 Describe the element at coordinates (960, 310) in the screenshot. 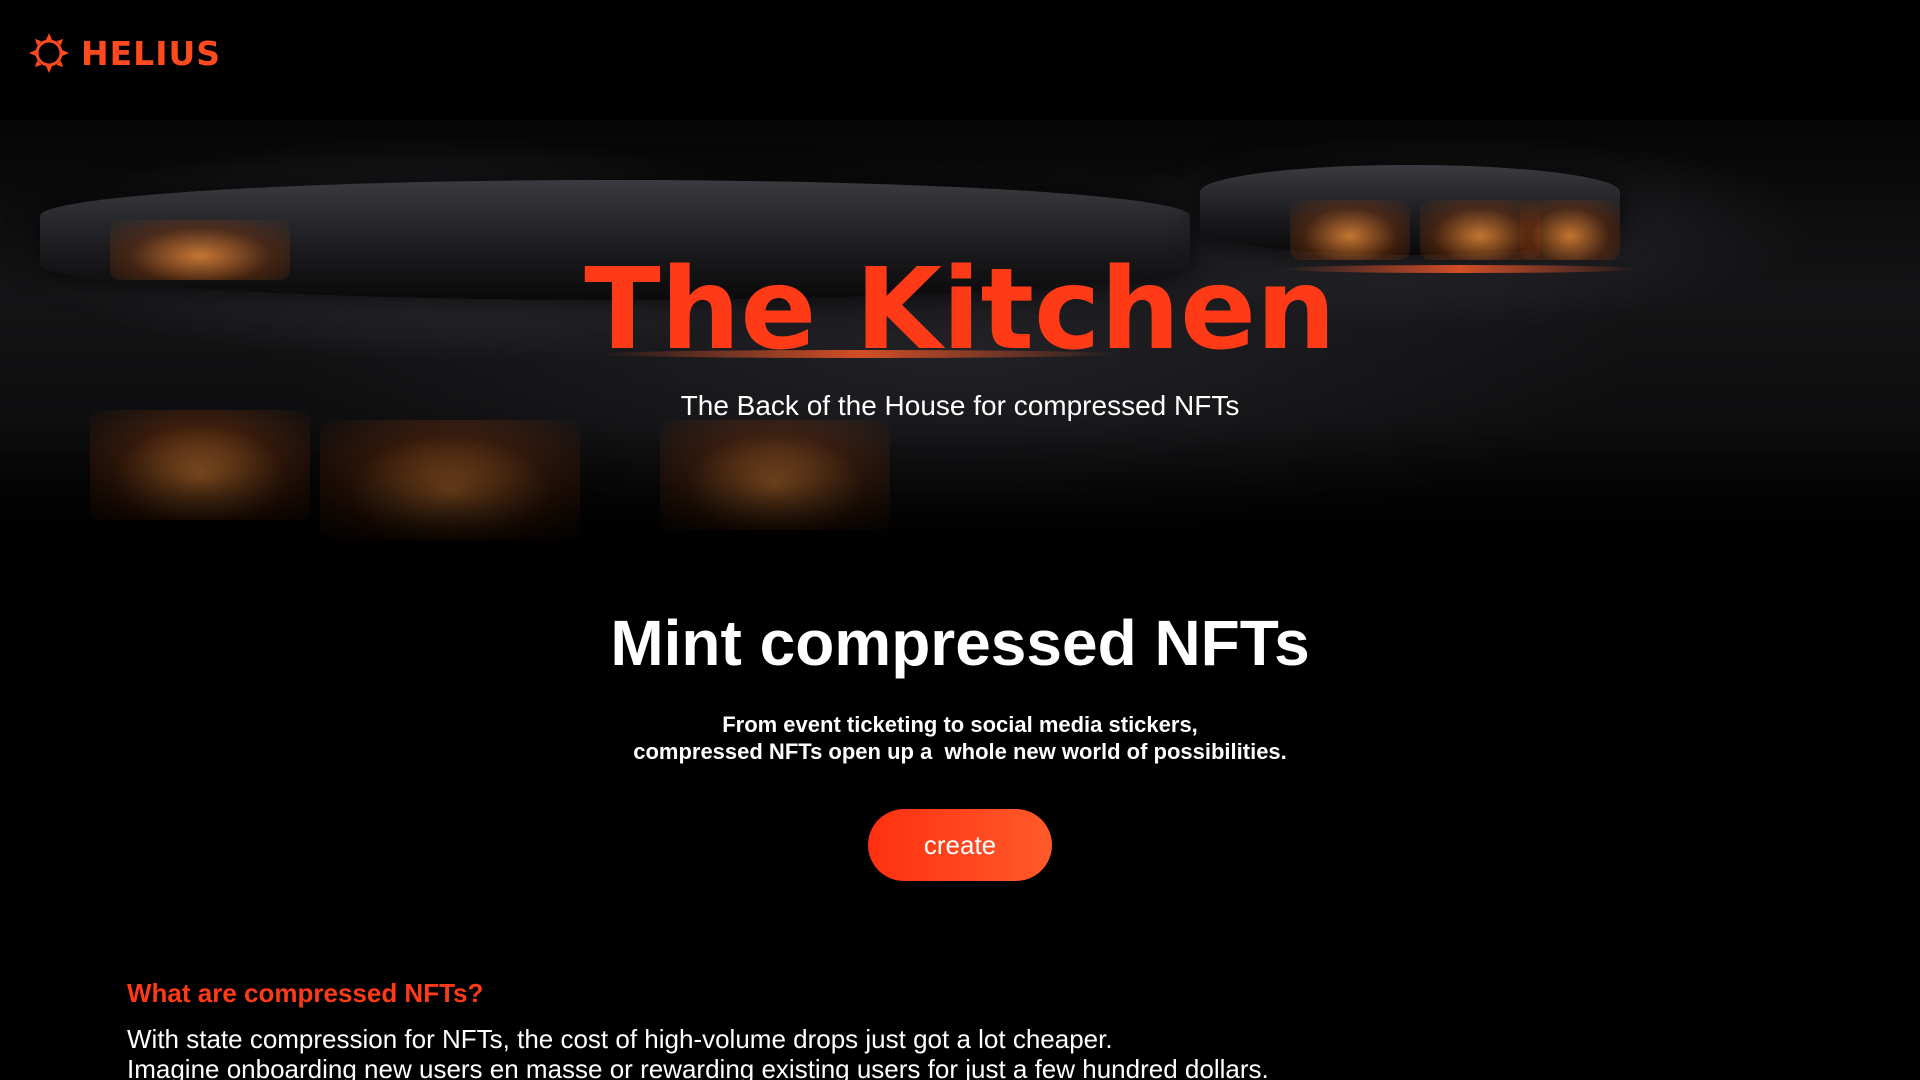

I see `hero-title: The Kitchen` at that location.